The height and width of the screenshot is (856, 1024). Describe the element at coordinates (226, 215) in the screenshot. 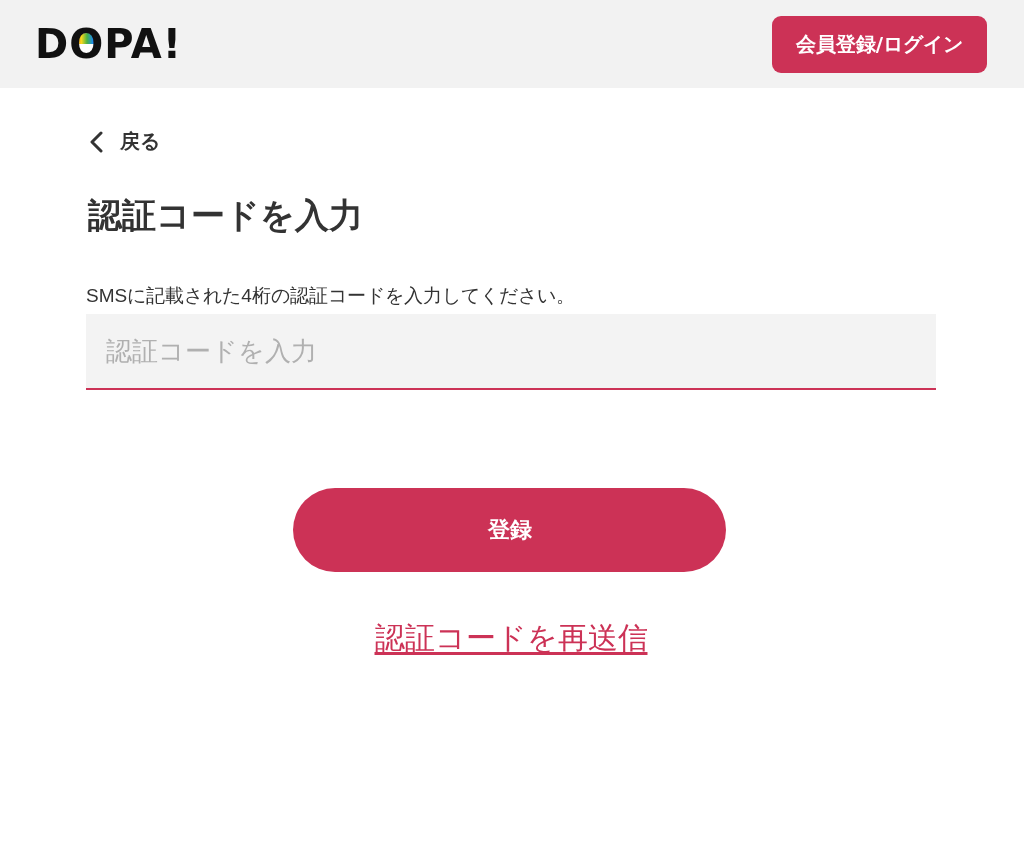

I see `page-title: 認証コードを入力` at that location.